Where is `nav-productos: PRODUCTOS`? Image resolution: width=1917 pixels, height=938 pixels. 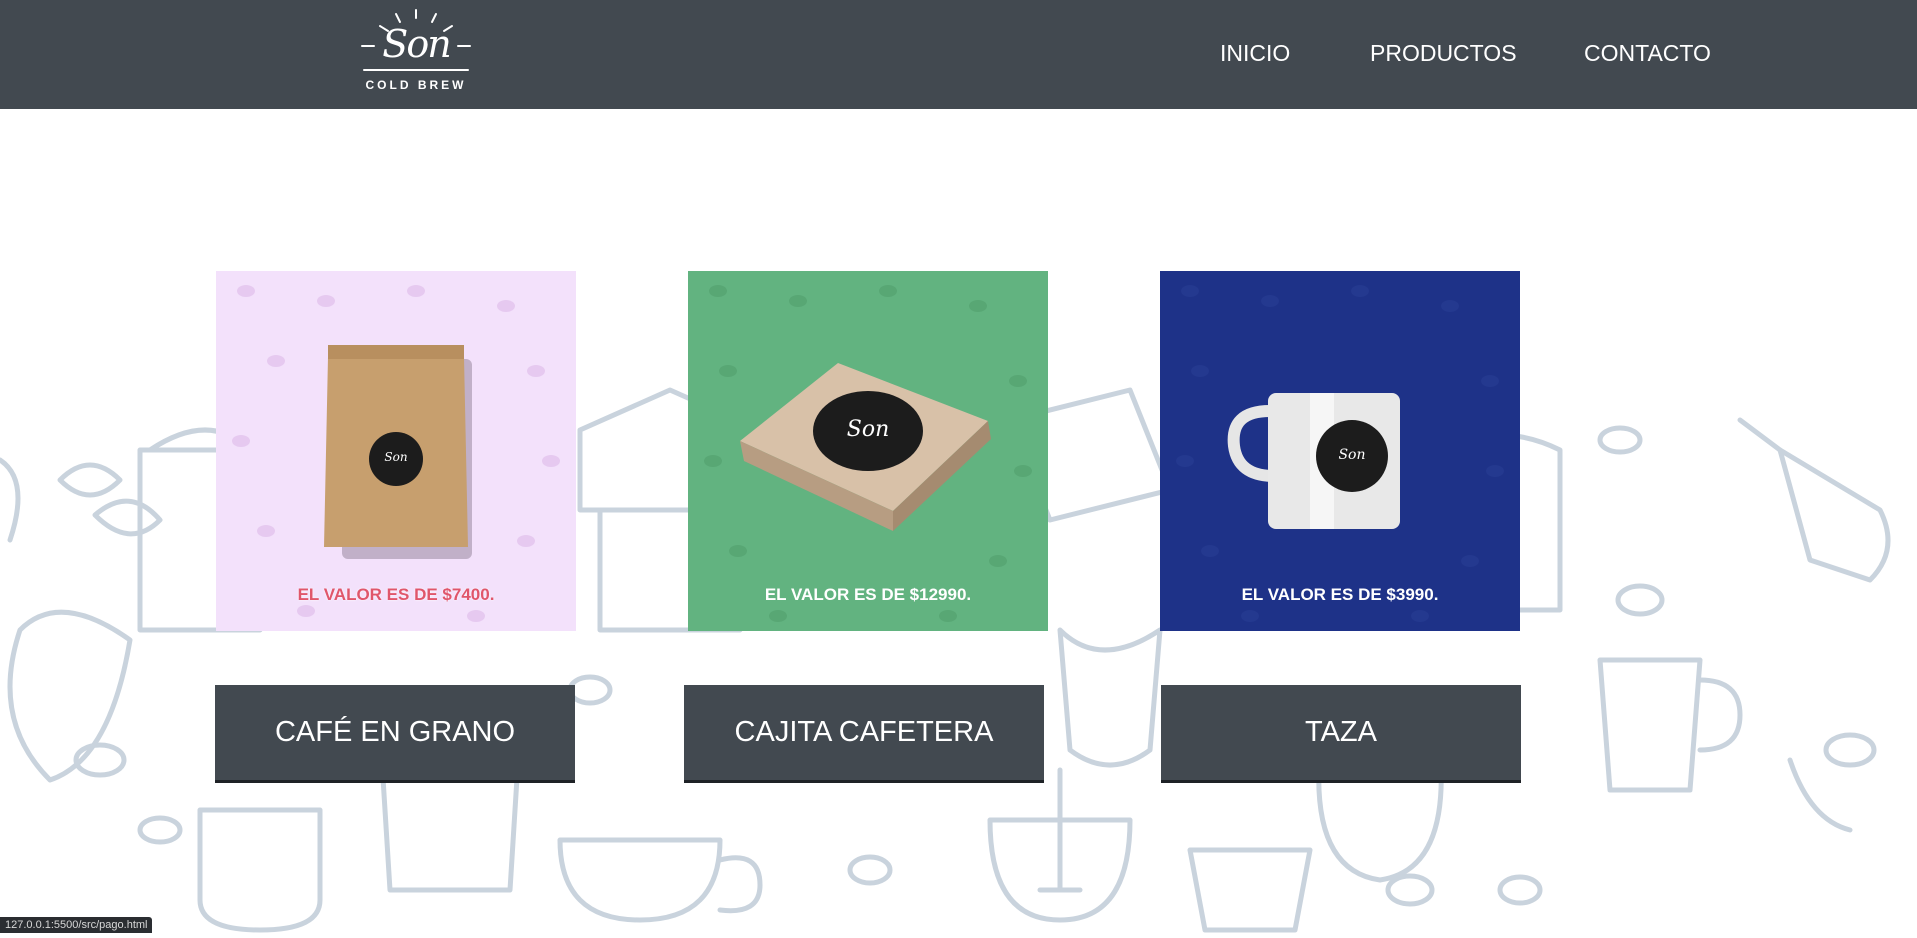
nav-productos: PRODUCTOS is located at coordinates (1443, 53).